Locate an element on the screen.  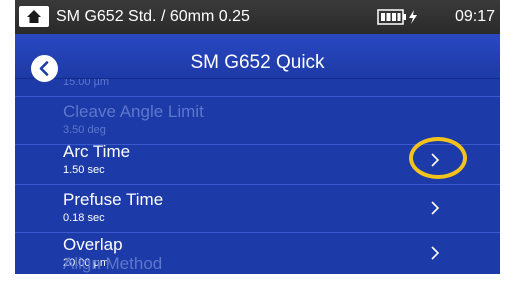
highlight-annotation is located at coordinates (438, 158).